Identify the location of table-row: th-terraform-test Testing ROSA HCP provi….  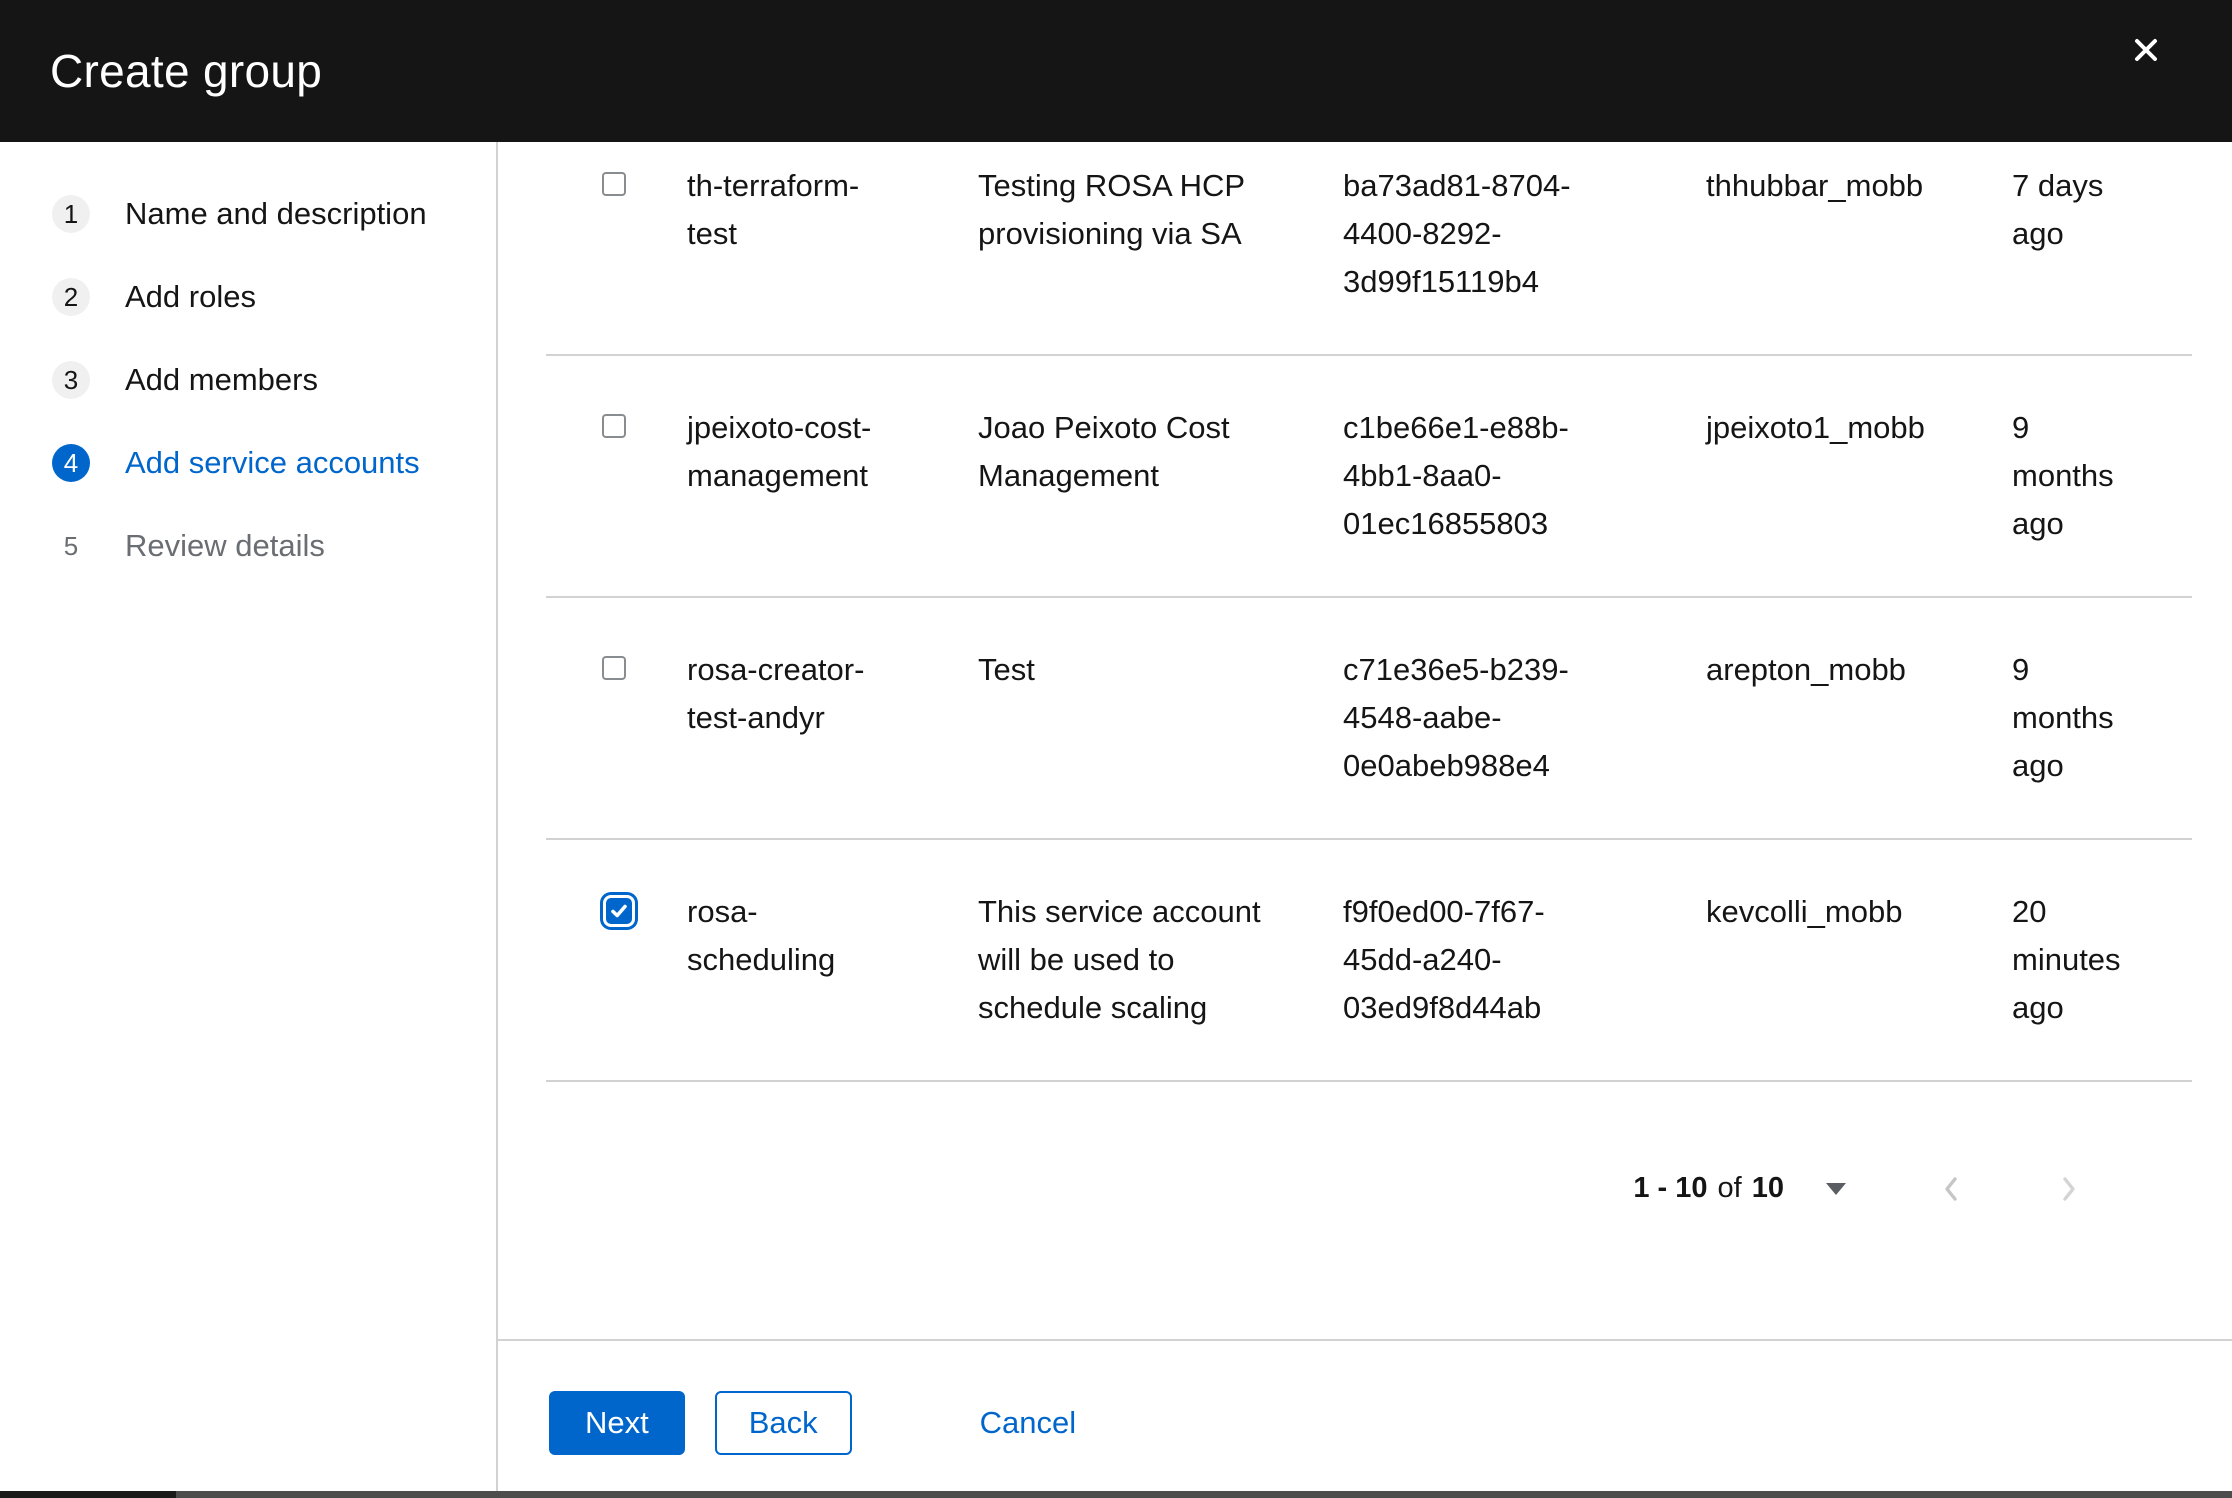
(1369, 249).